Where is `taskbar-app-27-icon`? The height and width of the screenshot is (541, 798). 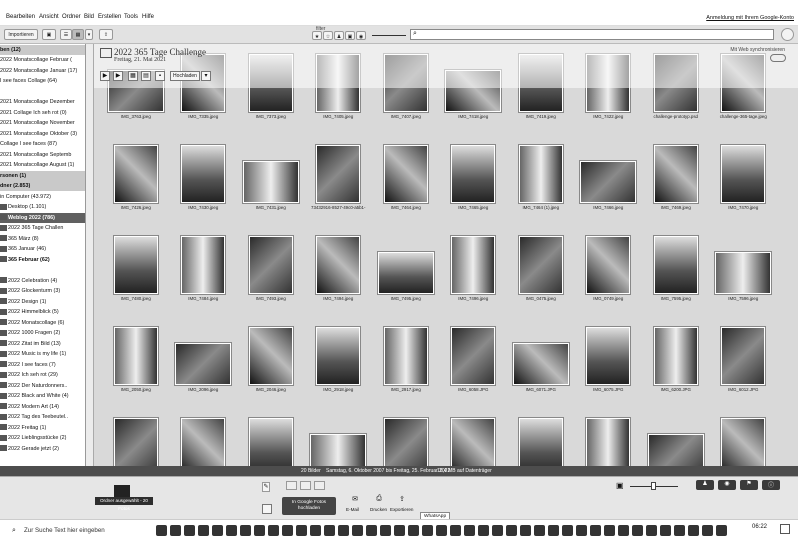 taskbar-app-27-icon is located at coordinates (539, 530).